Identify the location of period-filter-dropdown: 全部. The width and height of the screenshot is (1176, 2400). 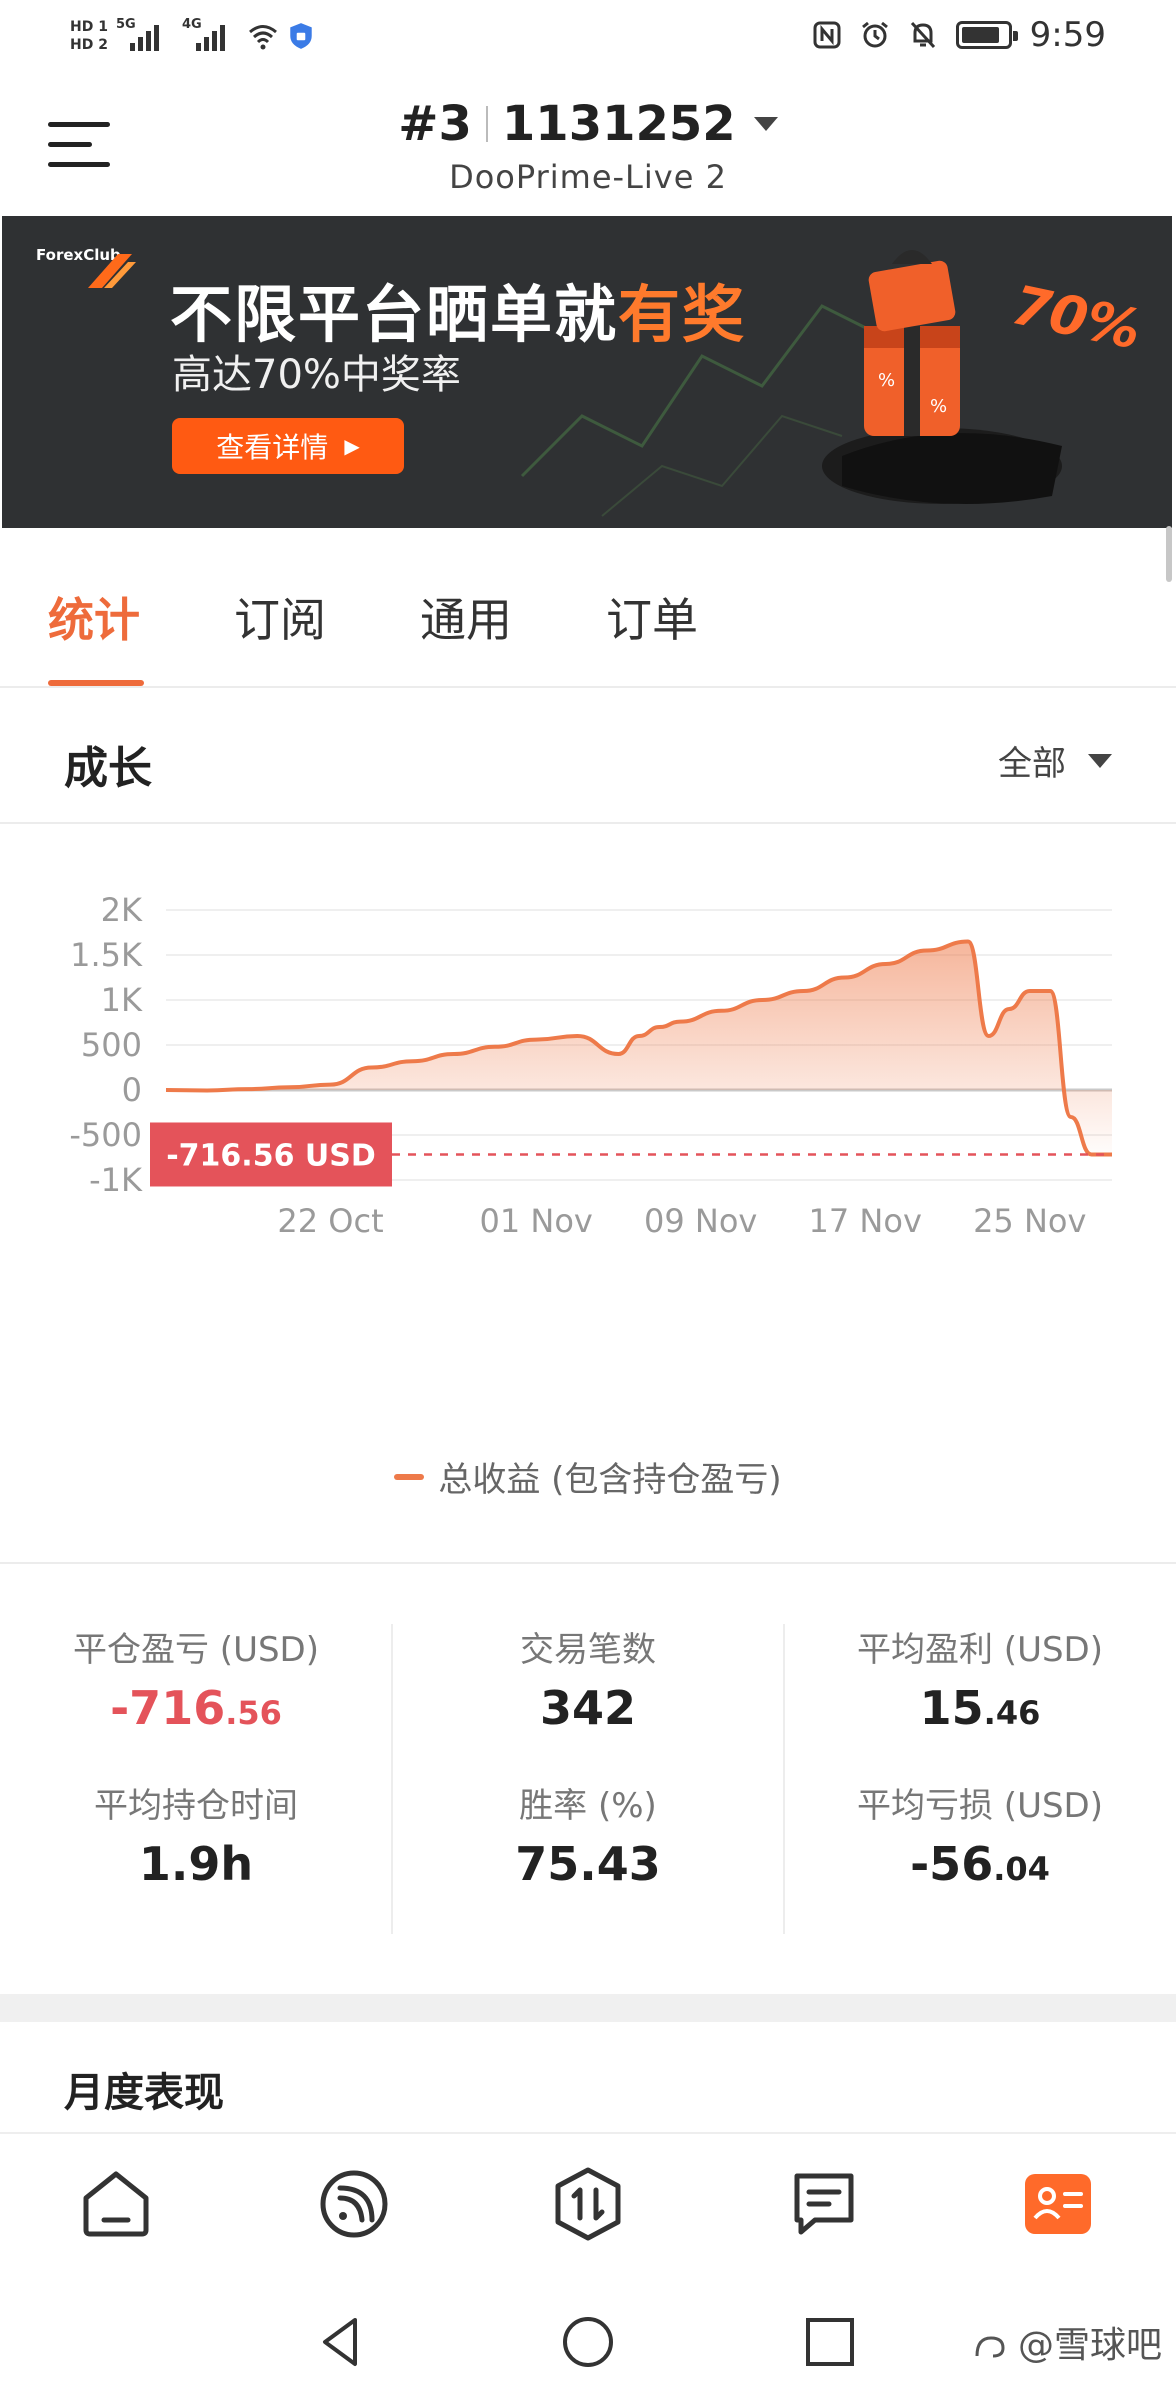
(1055, 760).